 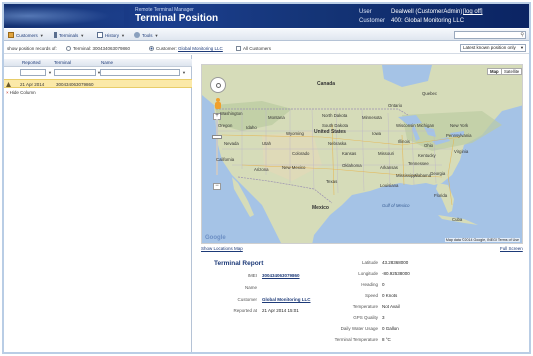 What do you see at coordinates (368, 273) in the screenshot?
I see `report-key: Longitude` at bounding box center [368, 273].